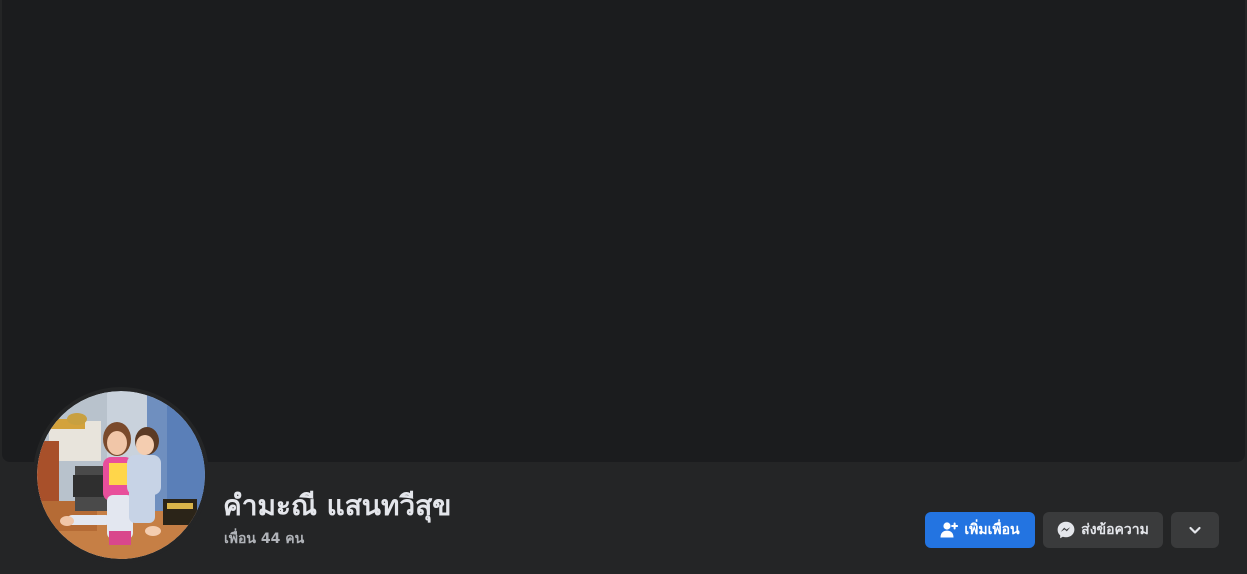 The image size is (1247, 574). I want to click on messenger-icon, so click(1066, 530).